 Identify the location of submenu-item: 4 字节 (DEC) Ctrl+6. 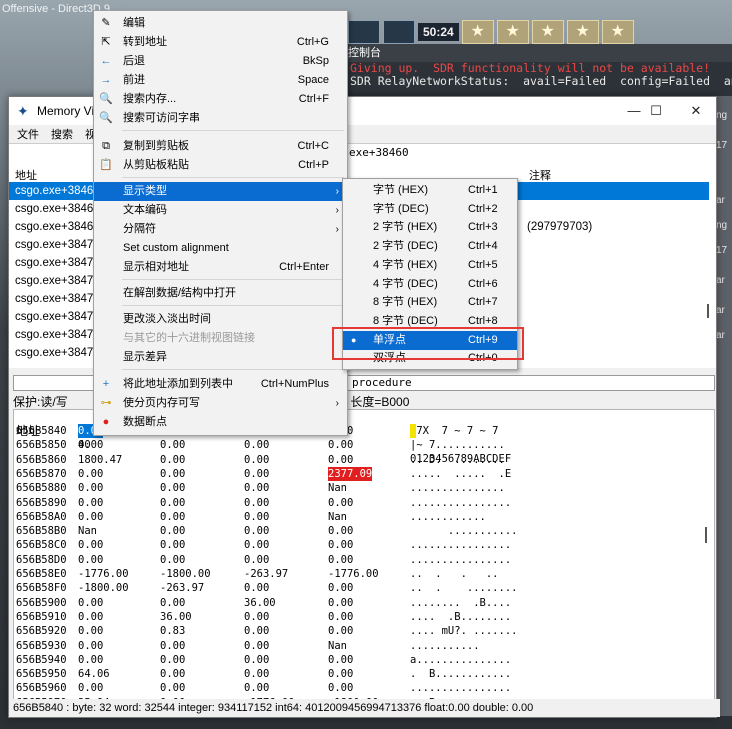
(430, 284).